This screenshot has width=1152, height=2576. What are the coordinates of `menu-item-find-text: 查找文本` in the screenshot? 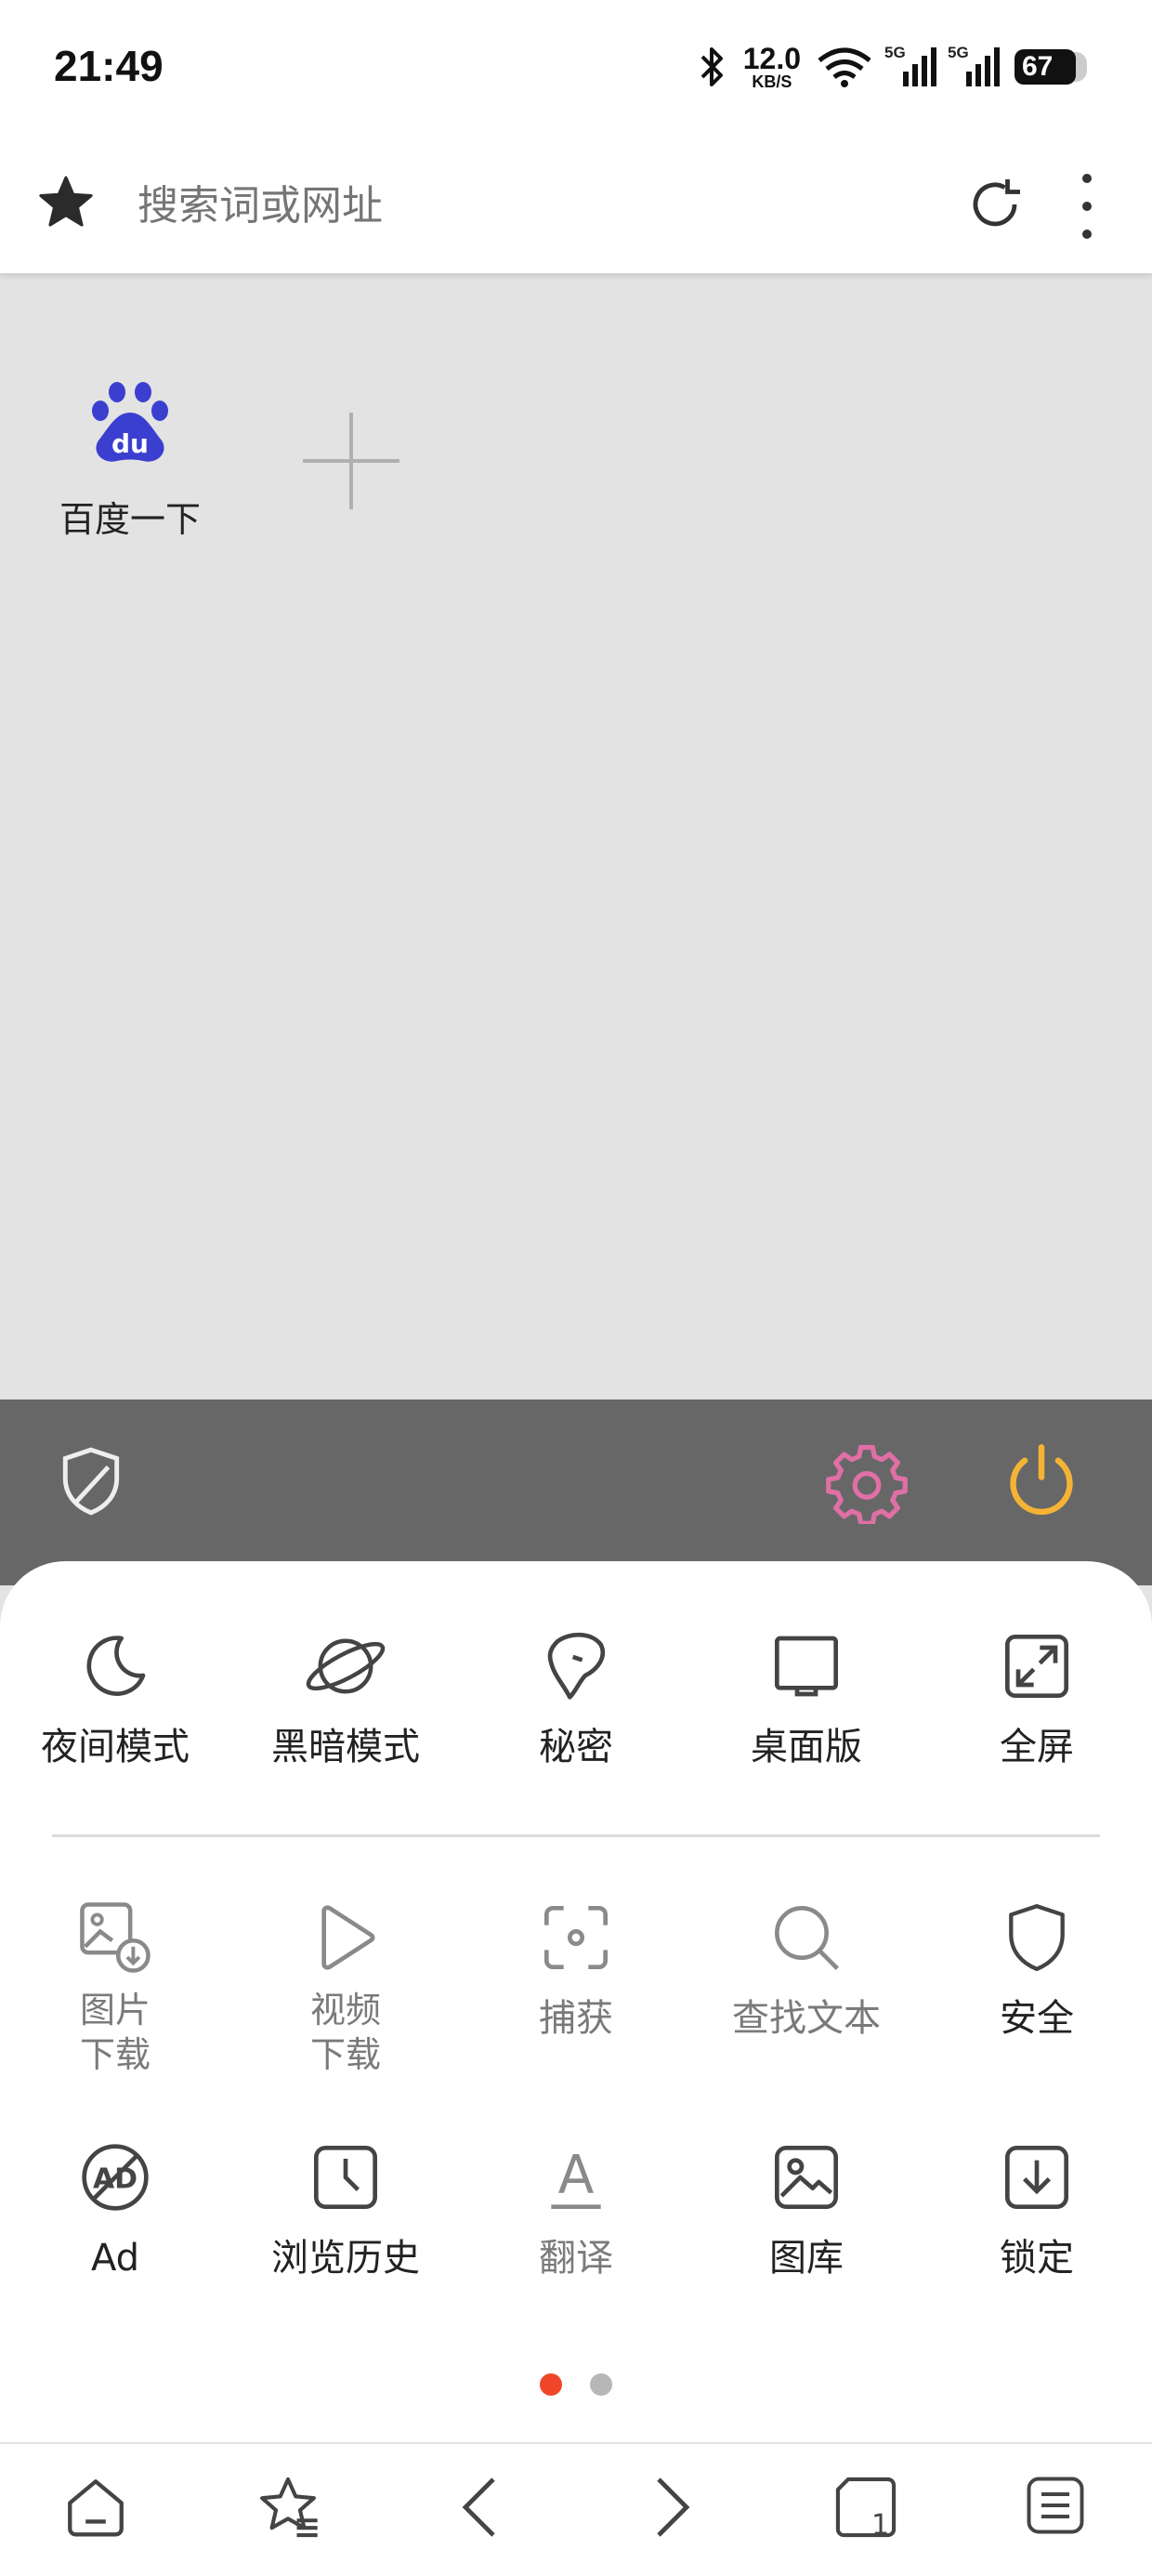 It's located at (806, 1968).